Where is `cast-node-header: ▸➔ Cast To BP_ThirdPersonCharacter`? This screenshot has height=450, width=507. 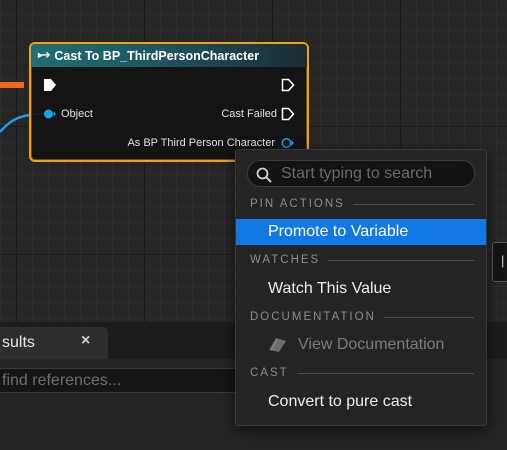
cast-node-header: ▸➔ Cast To BP_ThirdPersonCharacter is located at coordinates (169, 55).